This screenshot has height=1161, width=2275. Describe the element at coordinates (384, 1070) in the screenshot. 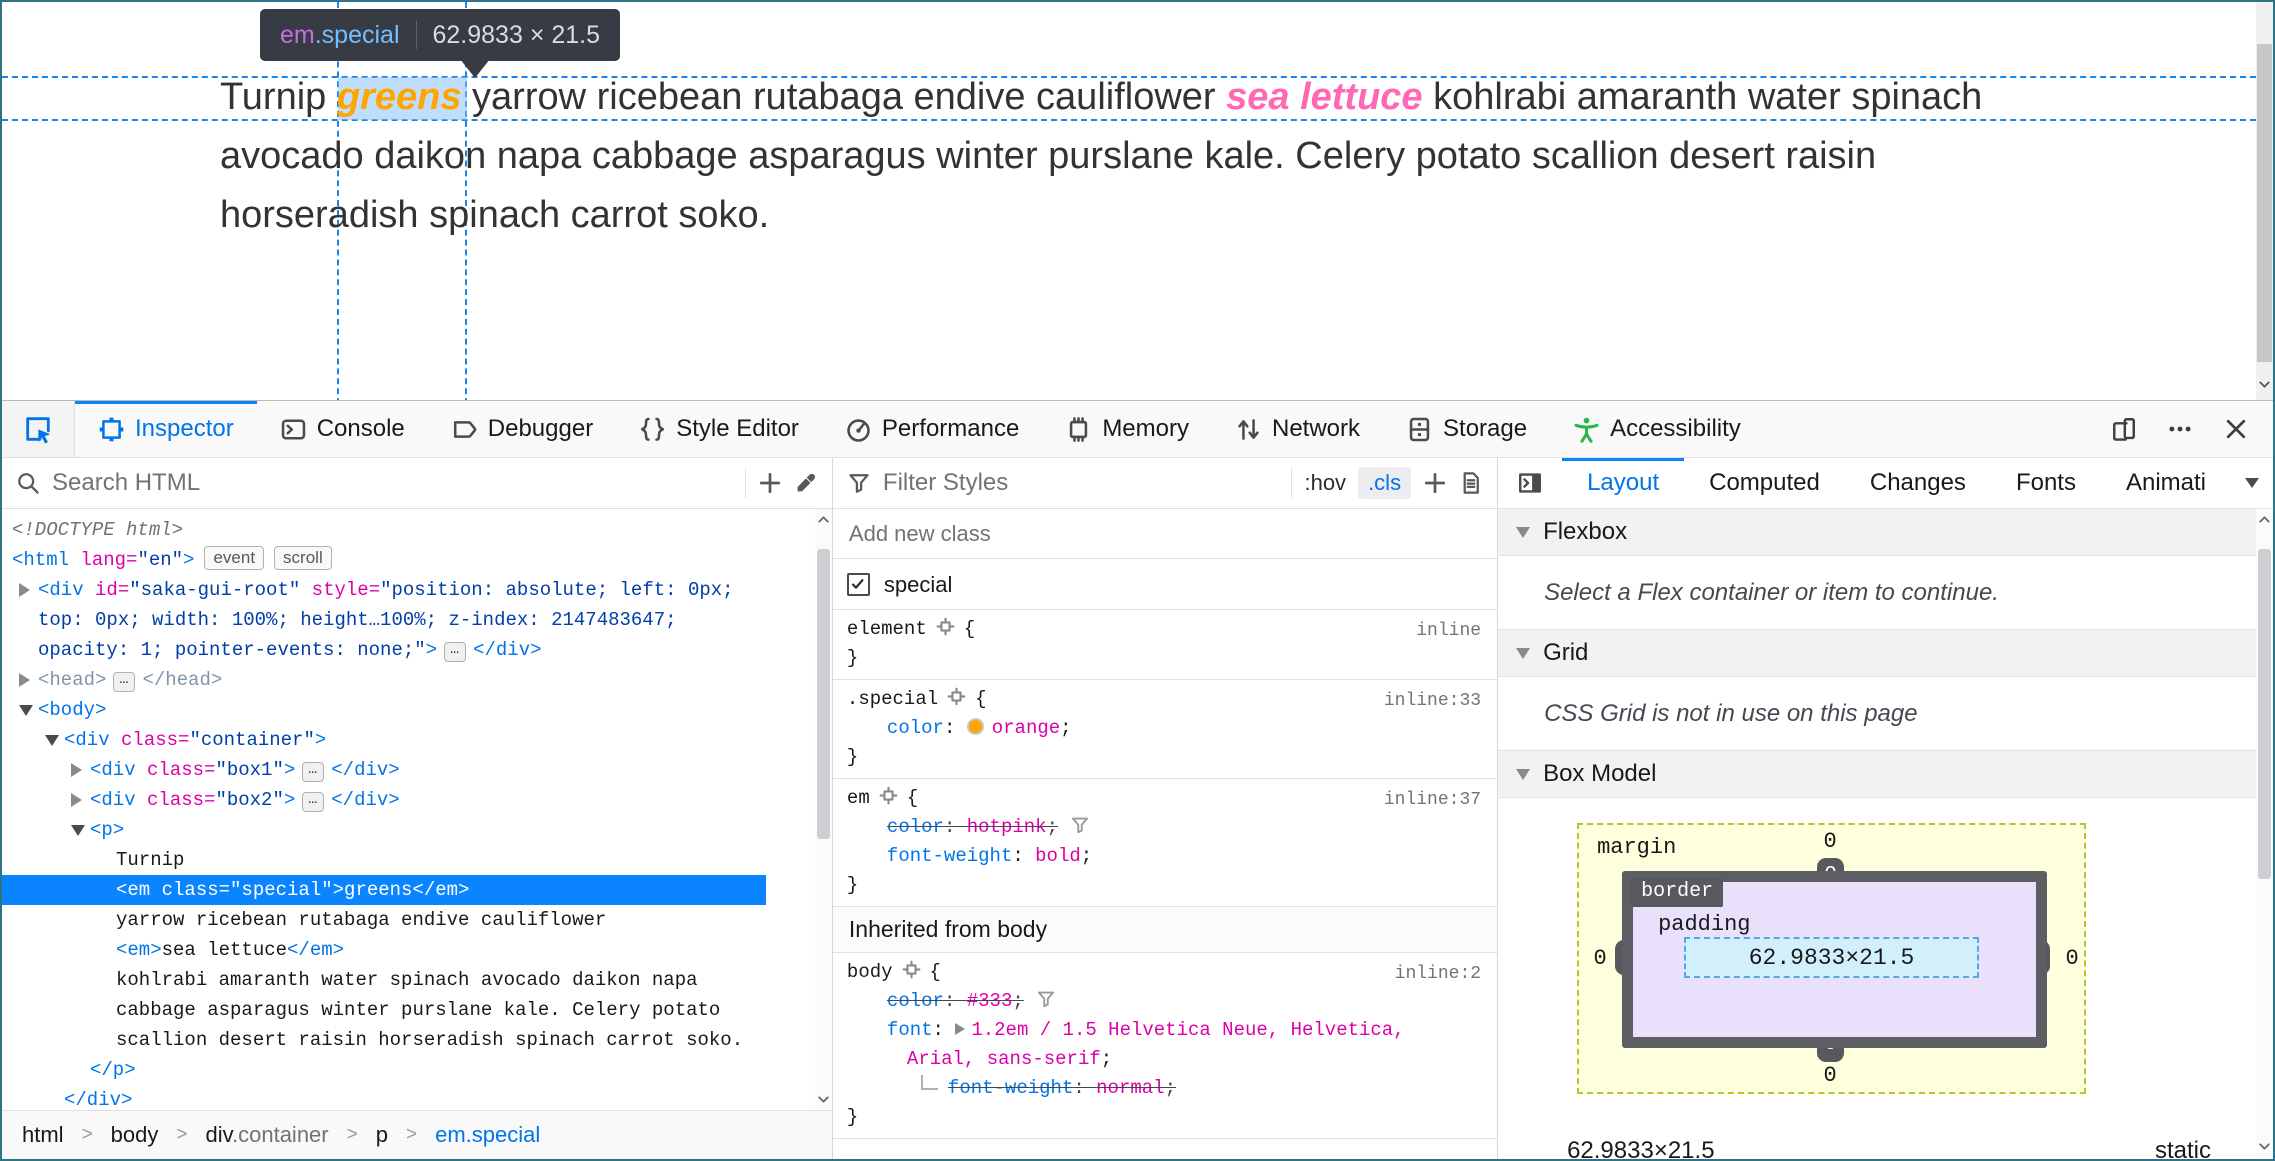

I see `tree-row: </p>` at that location.